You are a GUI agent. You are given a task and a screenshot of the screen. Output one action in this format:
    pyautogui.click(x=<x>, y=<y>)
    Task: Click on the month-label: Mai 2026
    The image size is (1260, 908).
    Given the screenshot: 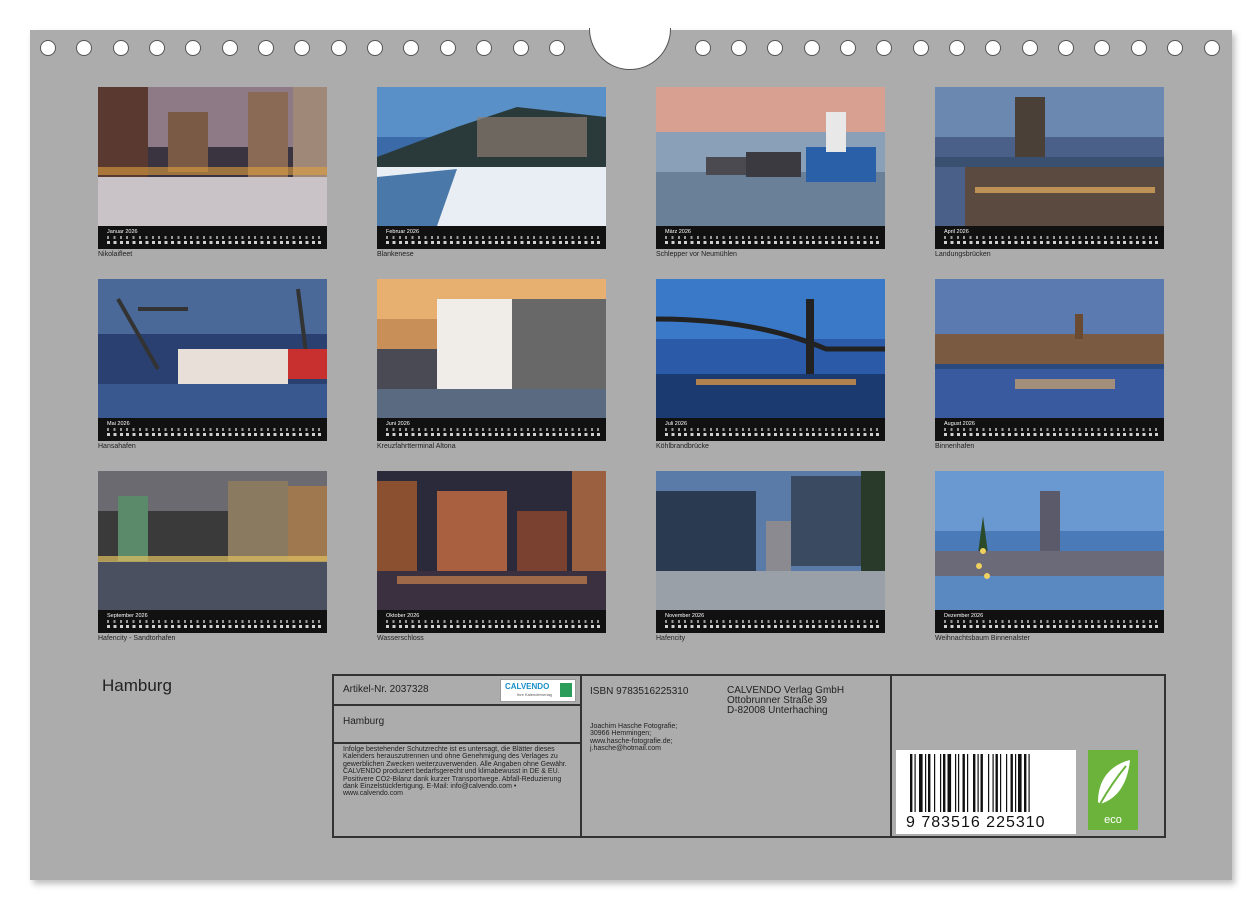 What is the action you would take?
    pyautogui.click(x=118, y=424)
    